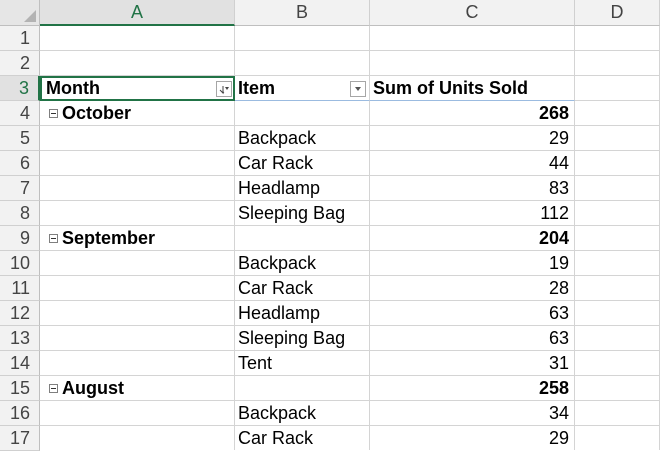 This screenshot has height=451, width=660. I want to click on row-header: 4, so click(20, 113).